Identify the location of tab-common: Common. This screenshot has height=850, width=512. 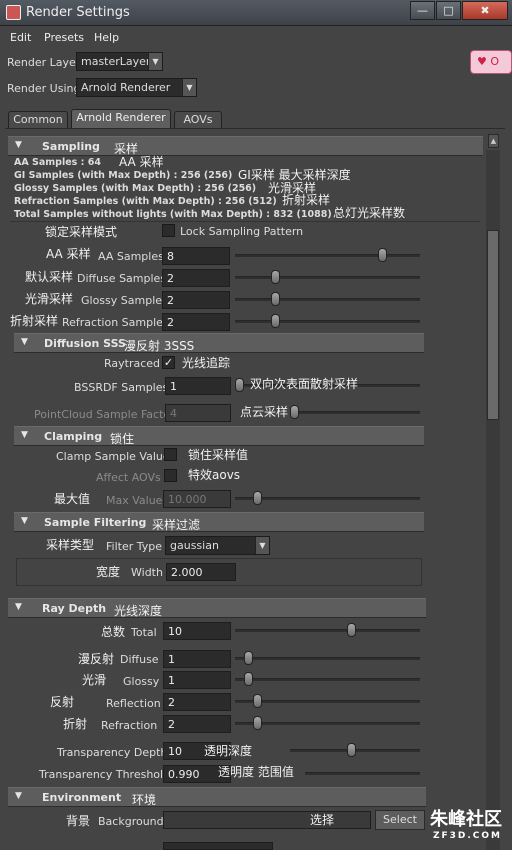
(38, 119).